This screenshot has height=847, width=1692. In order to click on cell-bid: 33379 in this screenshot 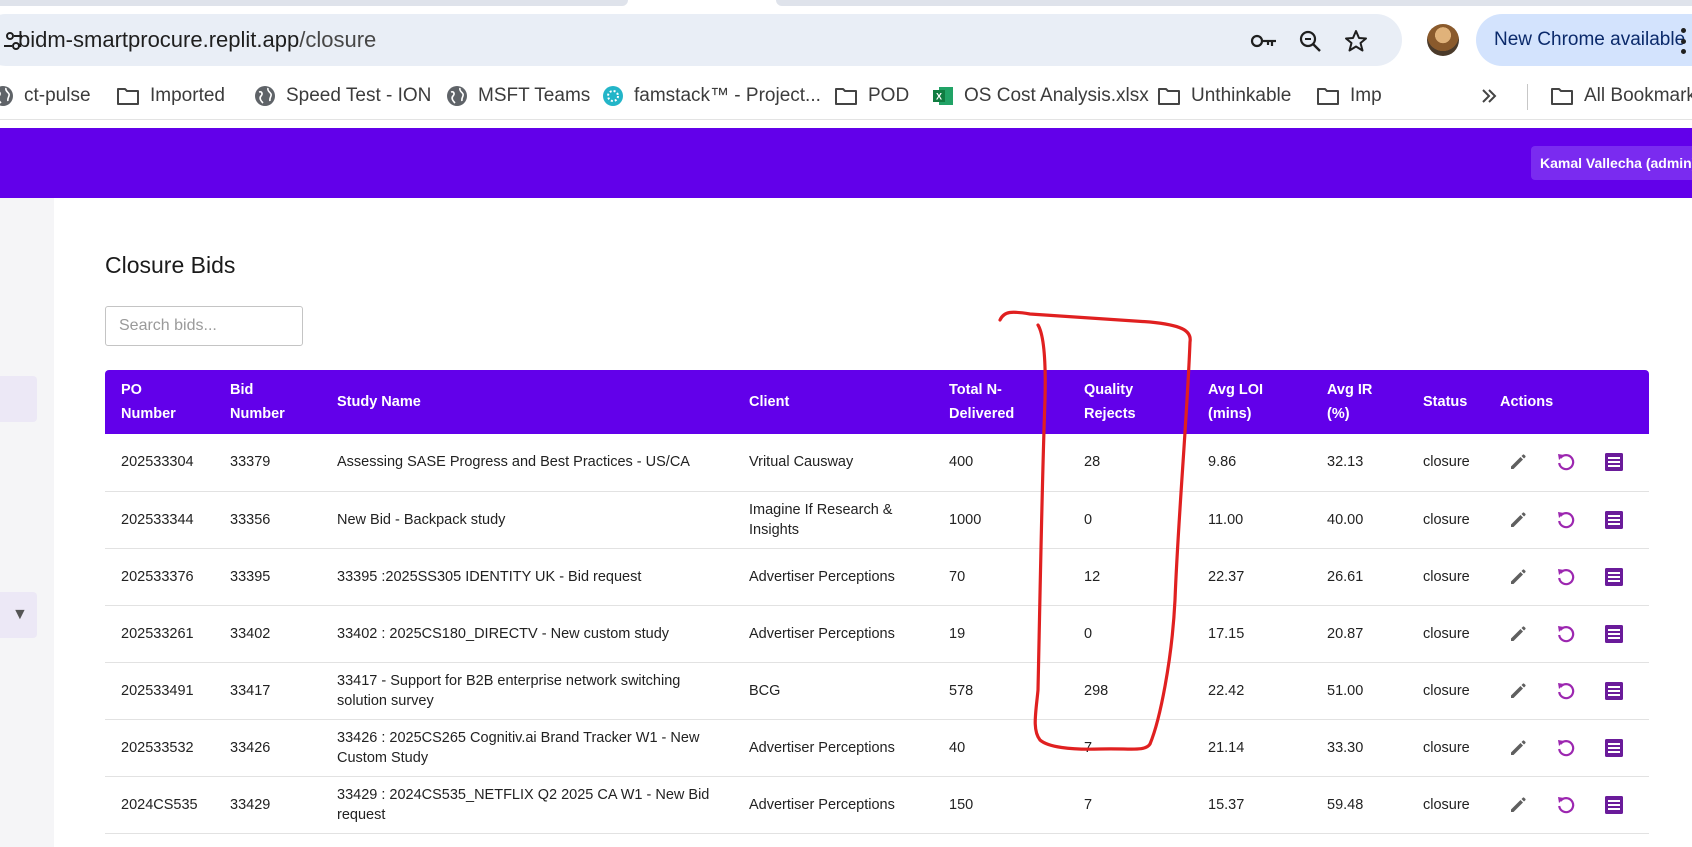, I will do `click(267, 463)`.